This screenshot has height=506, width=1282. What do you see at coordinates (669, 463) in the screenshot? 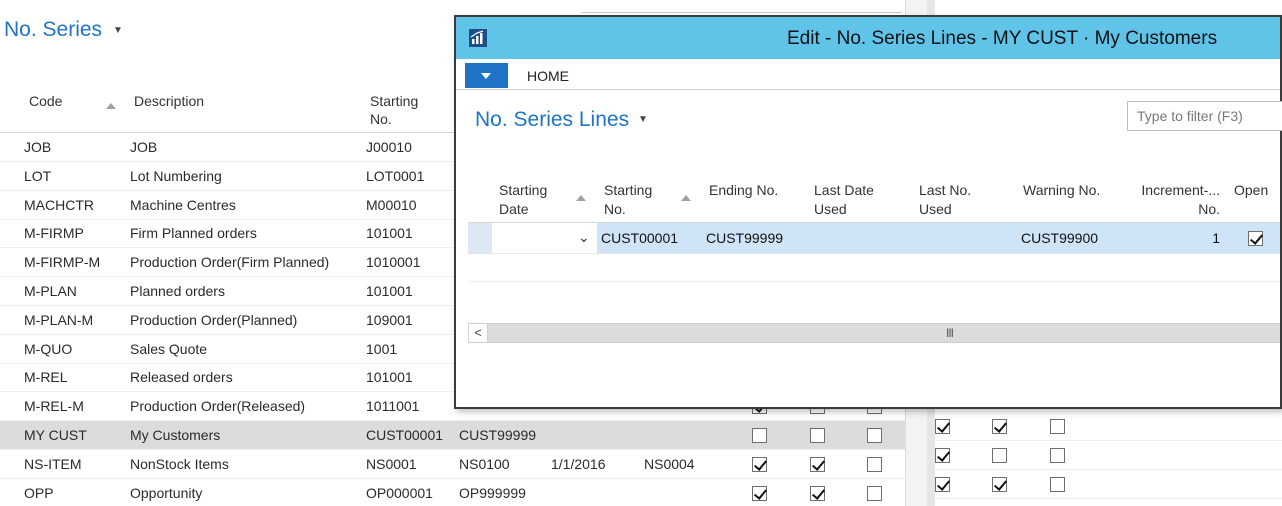
I see `cell-last-no-used: NS0004` at bounding box center [669, 463].